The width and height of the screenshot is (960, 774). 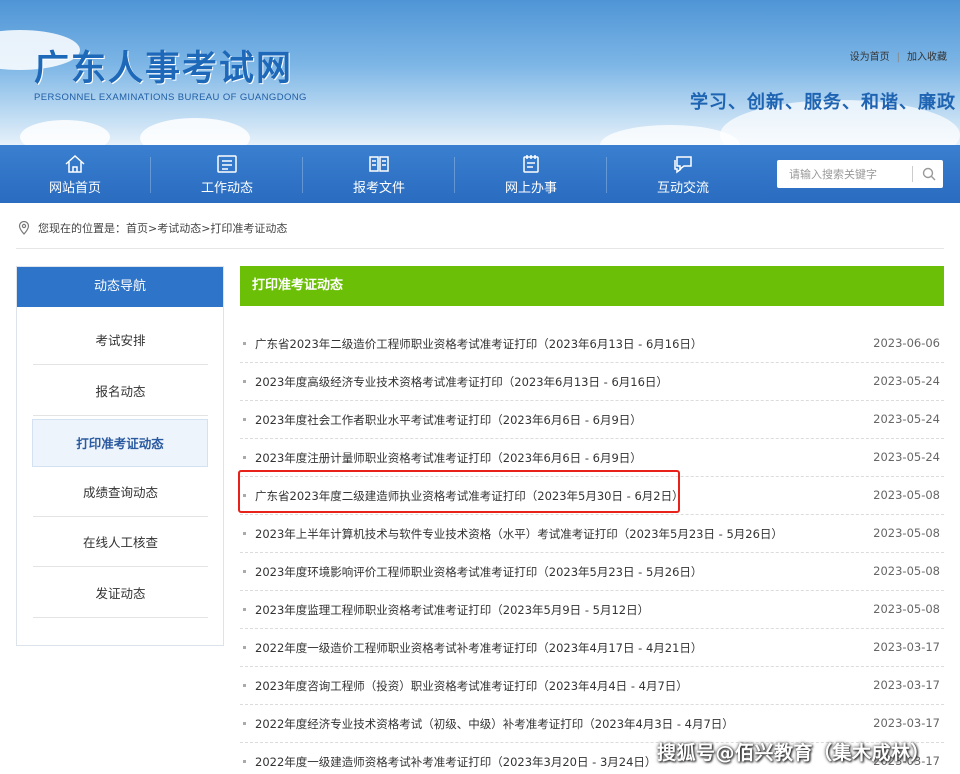 I want to click on nav-label: 工作动态, so click(x=226, y=188).